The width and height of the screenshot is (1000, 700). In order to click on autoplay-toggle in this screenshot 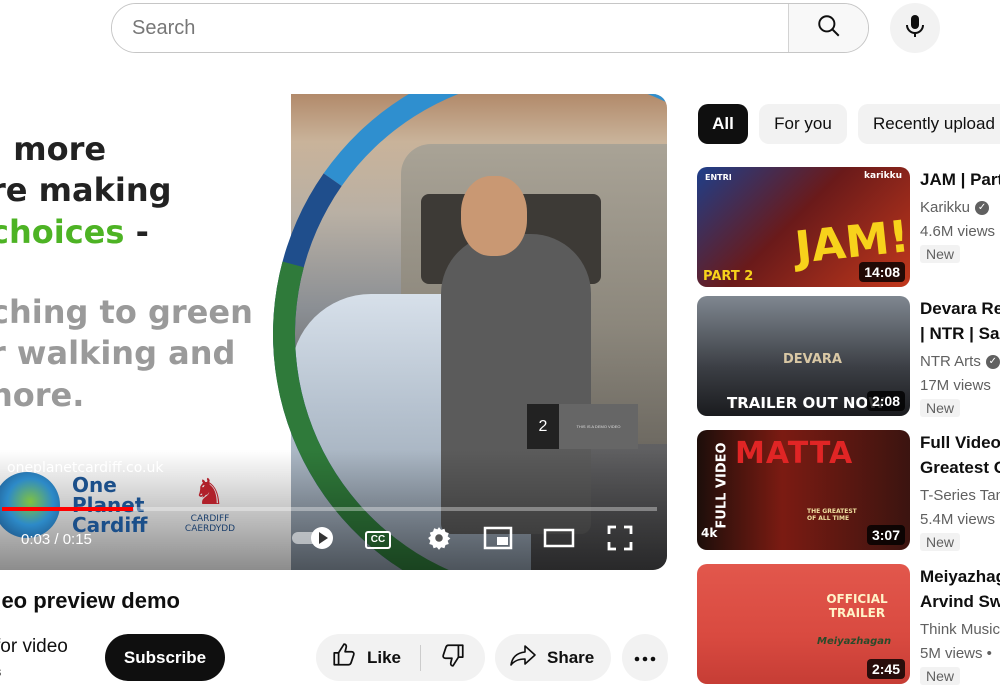, I will do `click(313, 540)`.